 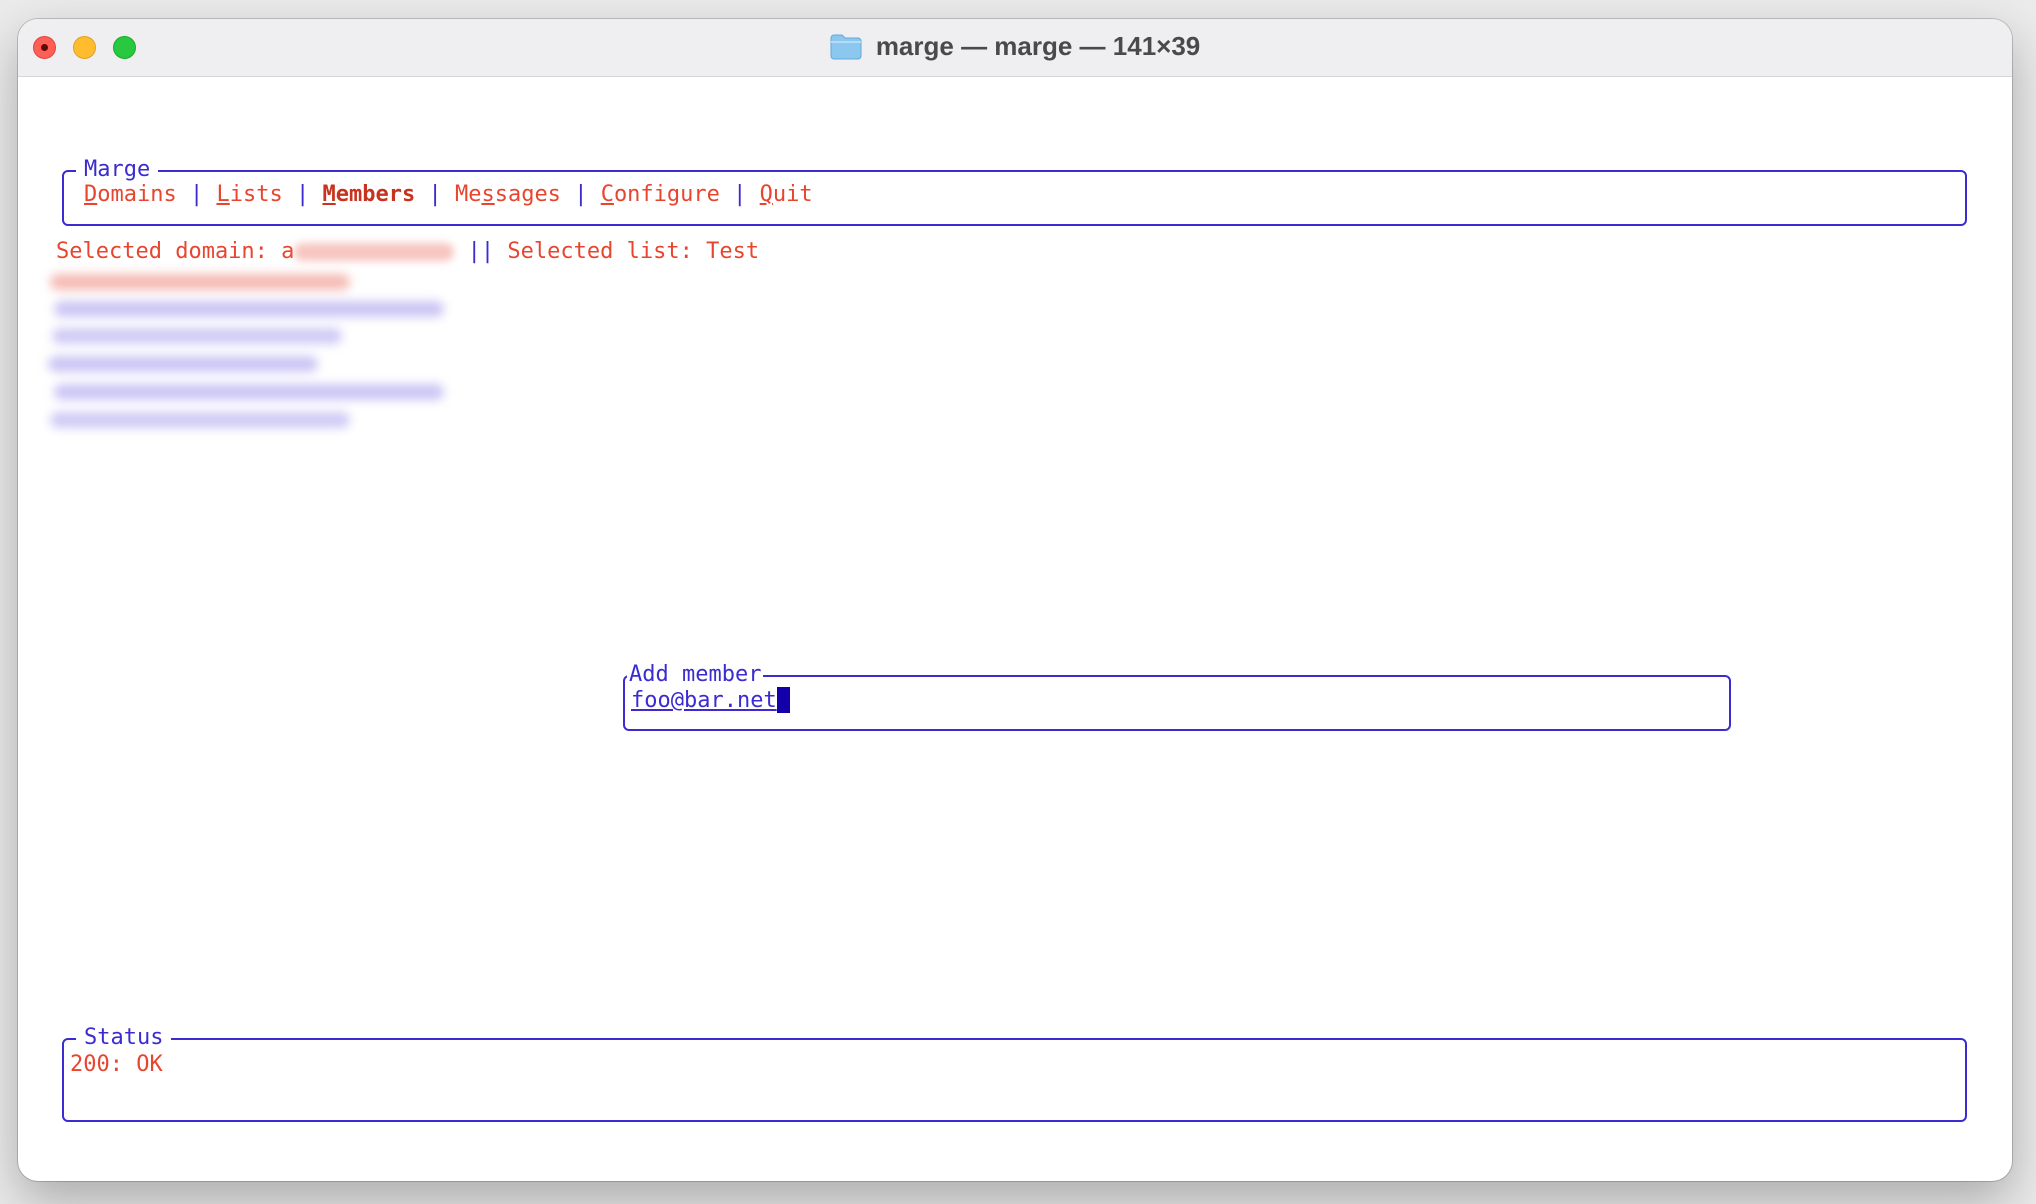 What do you see at coordinates (846, 46) in the screenshot?
I see `folder-icon` at bounding box center [846, 46].